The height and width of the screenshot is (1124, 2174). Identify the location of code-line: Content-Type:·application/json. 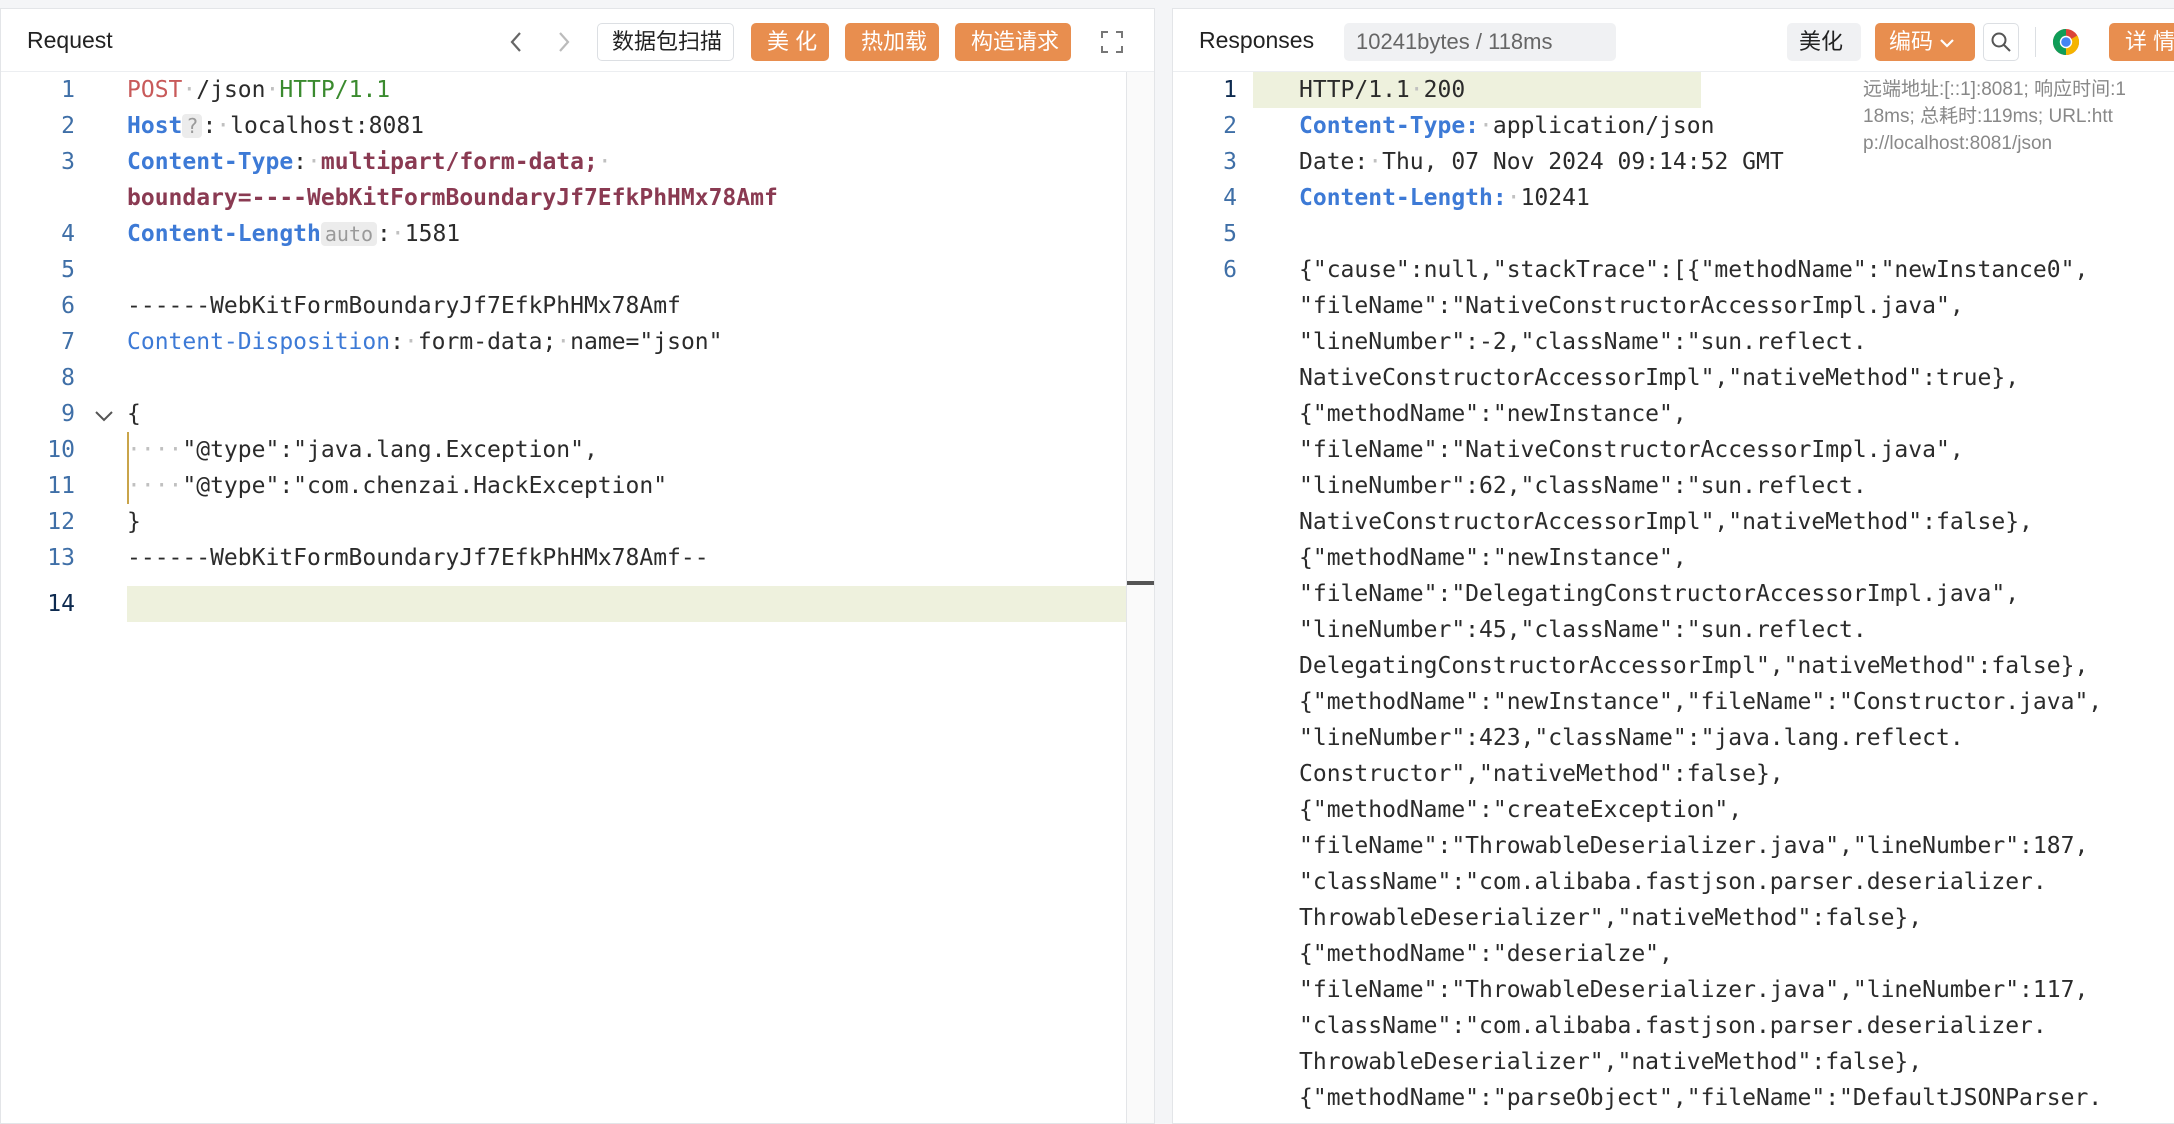
(1507, 126).